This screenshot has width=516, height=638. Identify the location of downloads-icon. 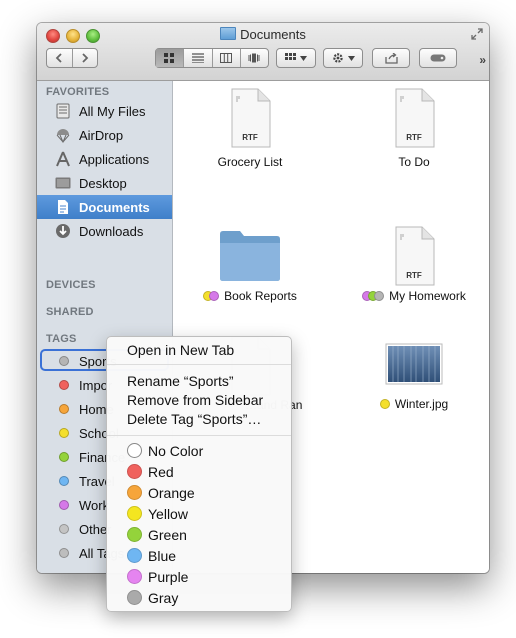
(62, 231).